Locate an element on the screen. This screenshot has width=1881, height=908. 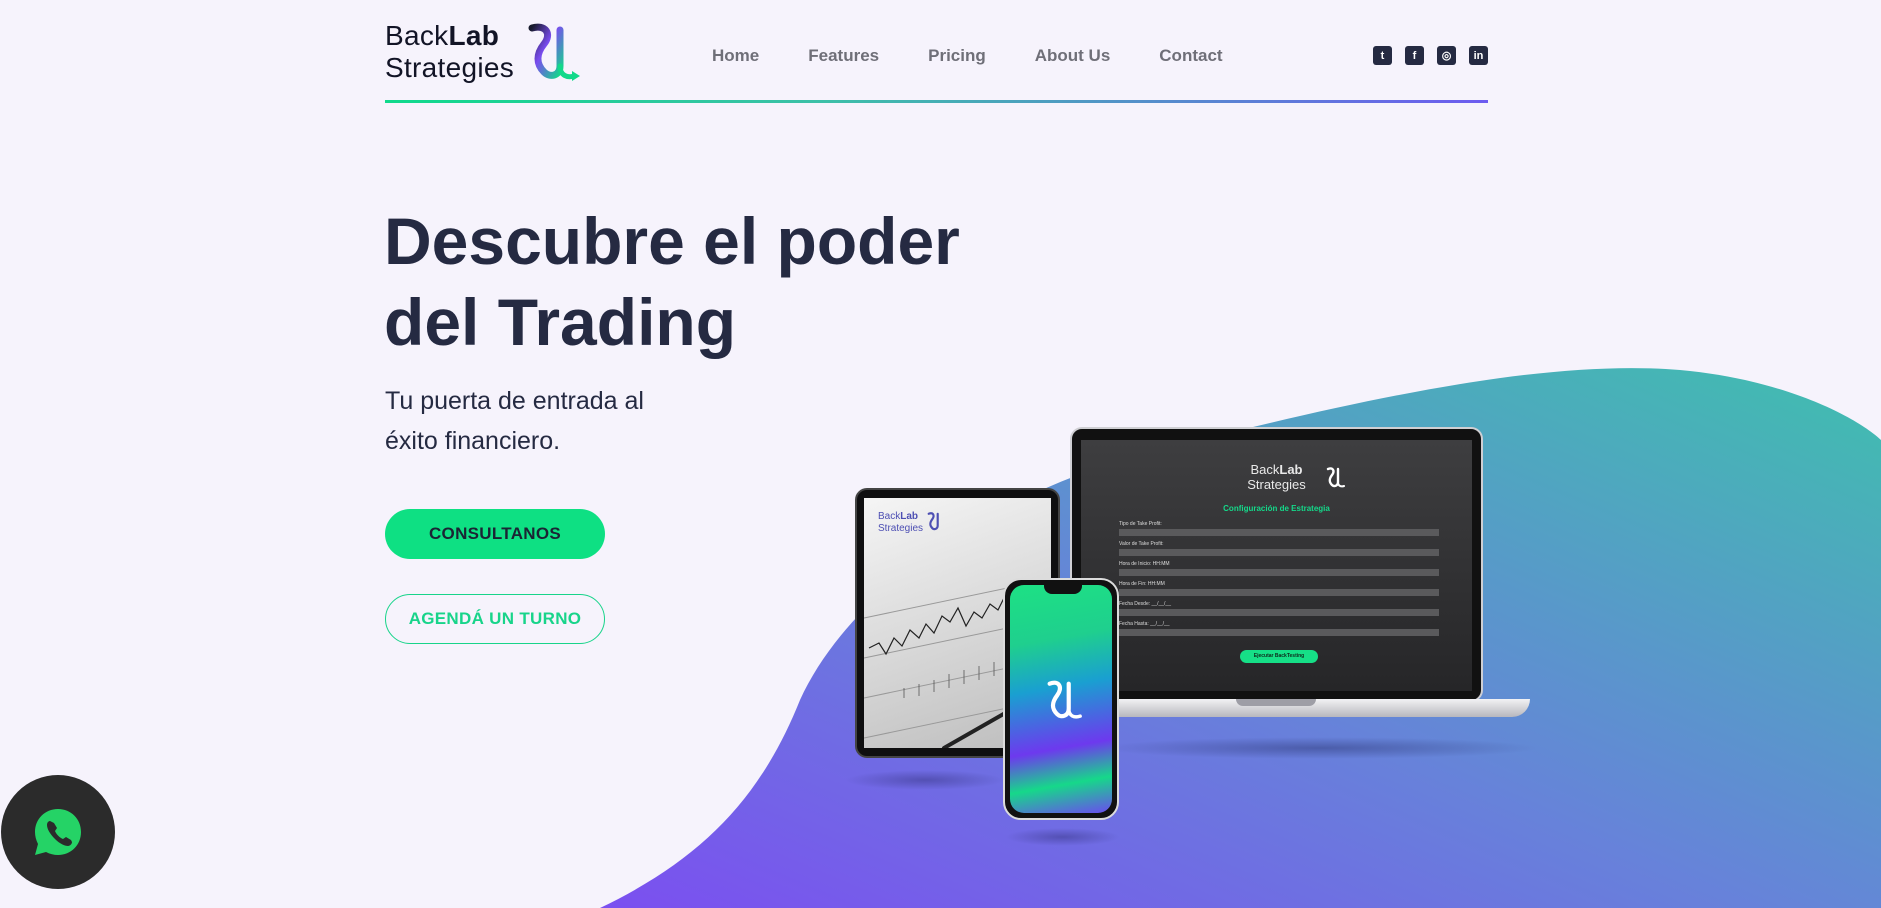
nav-features: Features is located at coordinates (843, 56).